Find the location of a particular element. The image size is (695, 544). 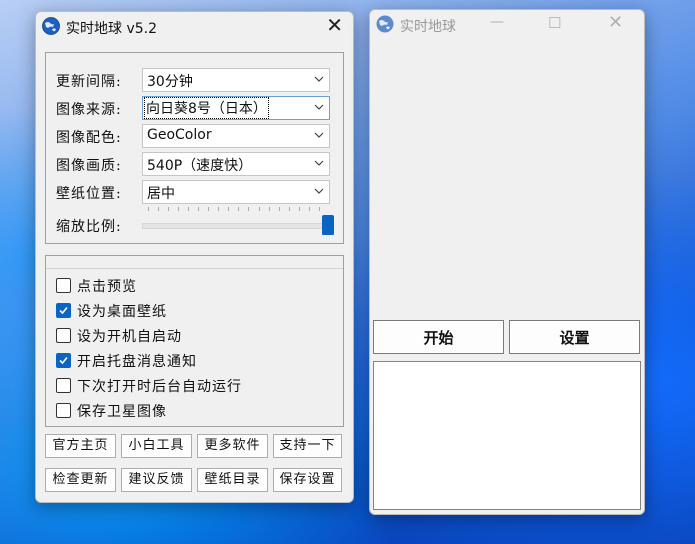

window-title: 实时地球 is located at coordinates (428, 27).